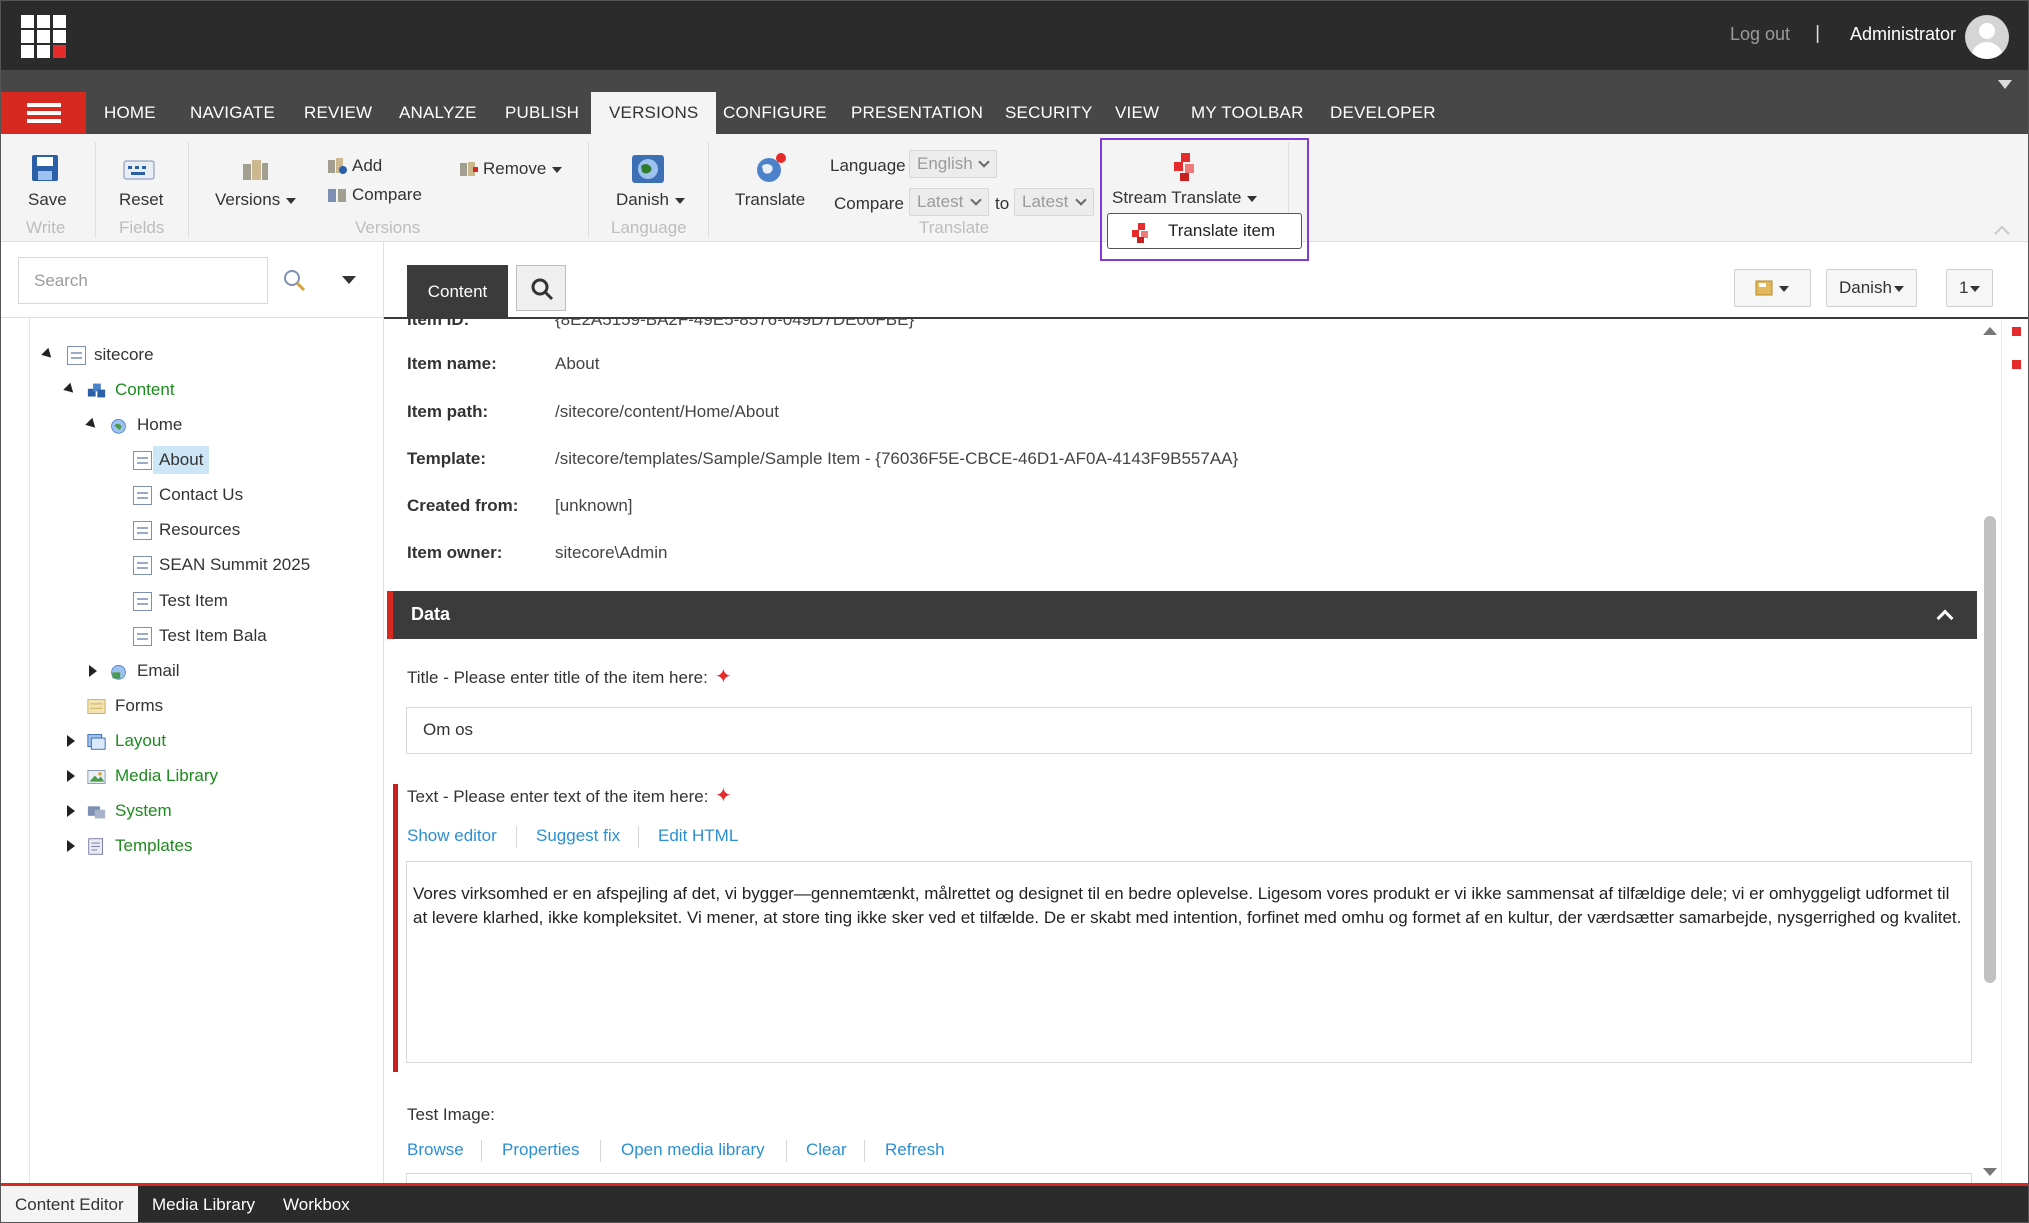 This screenshot has height=1223, width=2029. Describe the element at coordinates (771, 167) in the screenshot. I see `translate-icon` at that location.